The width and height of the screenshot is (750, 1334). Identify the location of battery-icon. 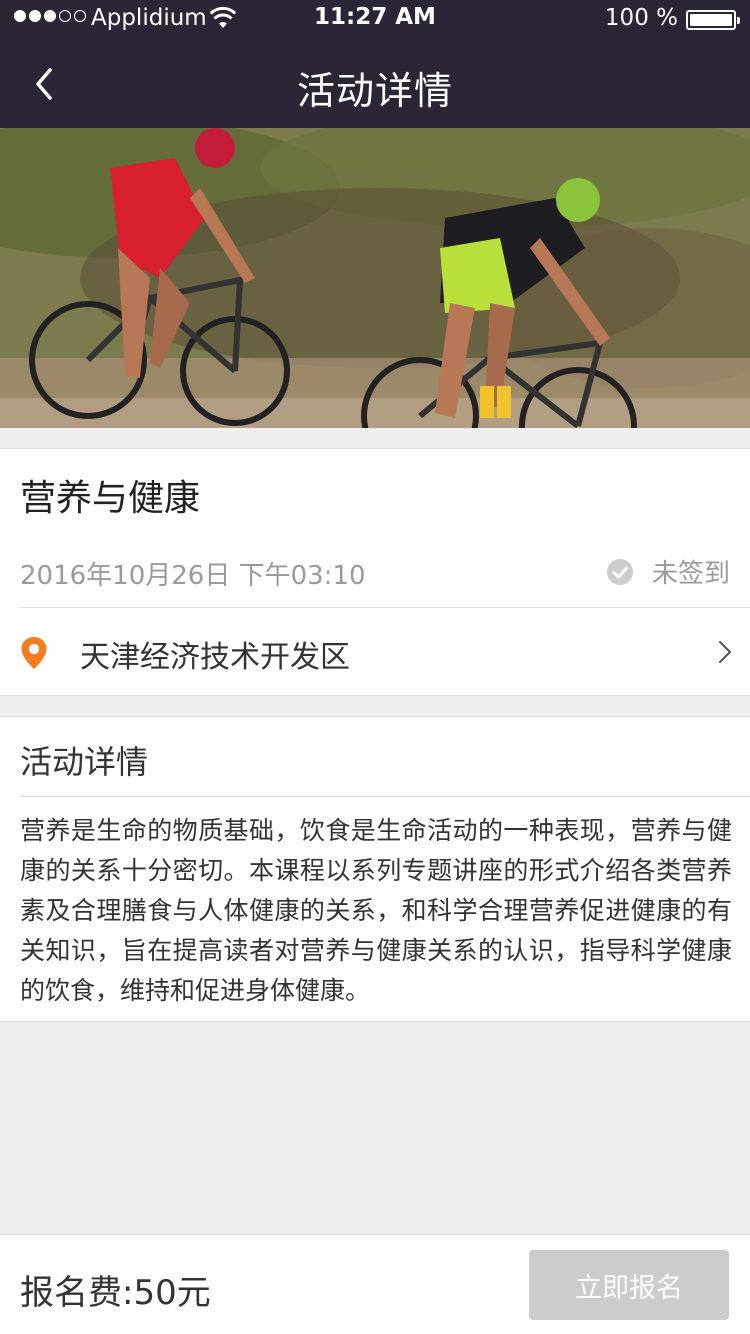
(713, 20).